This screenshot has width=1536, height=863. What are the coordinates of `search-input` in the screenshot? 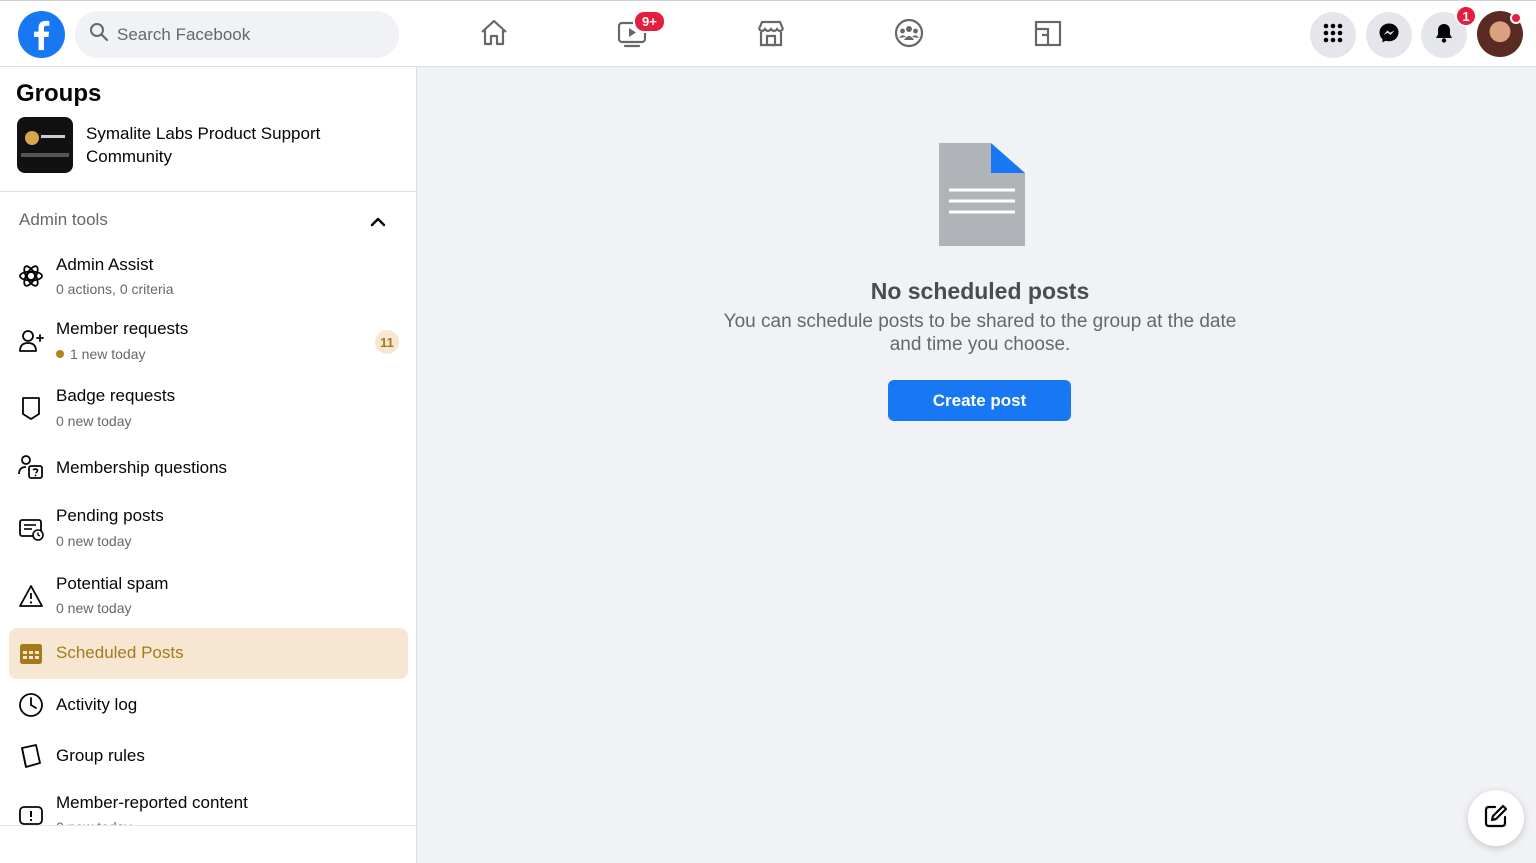 It's located at (247, 34).